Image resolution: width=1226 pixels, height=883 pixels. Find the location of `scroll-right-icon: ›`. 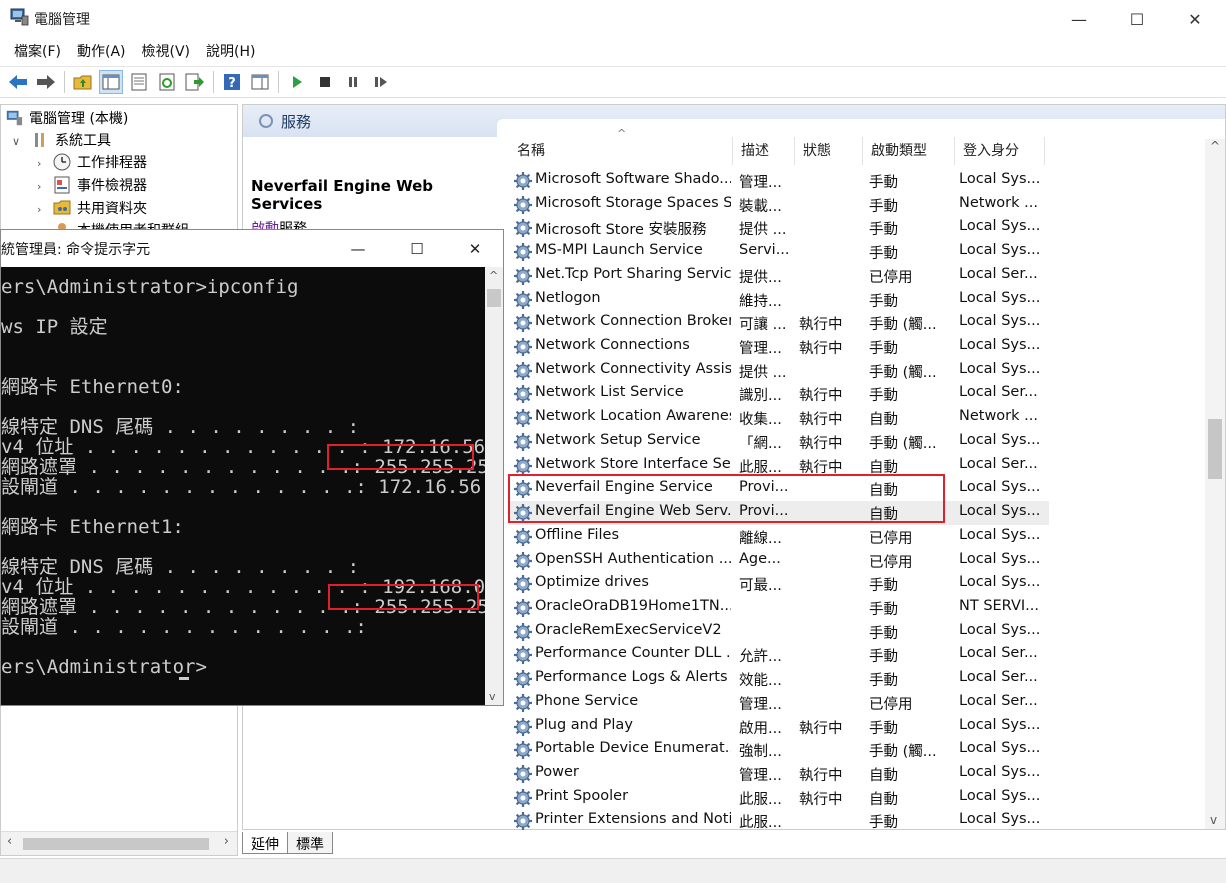

scroll-right-icon: › is located at coordinates (226, 841).